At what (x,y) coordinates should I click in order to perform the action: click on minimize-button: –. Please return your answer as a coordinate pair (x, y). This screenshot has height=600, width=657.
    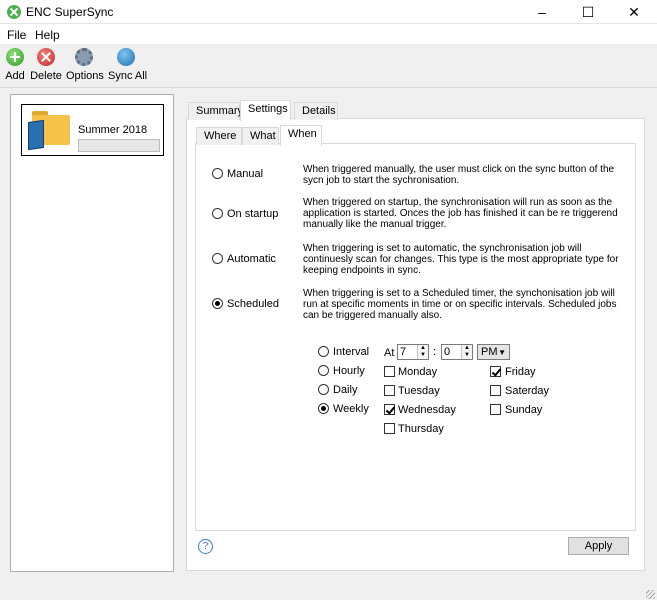
    Looking at the image, I should click on (542, 12).